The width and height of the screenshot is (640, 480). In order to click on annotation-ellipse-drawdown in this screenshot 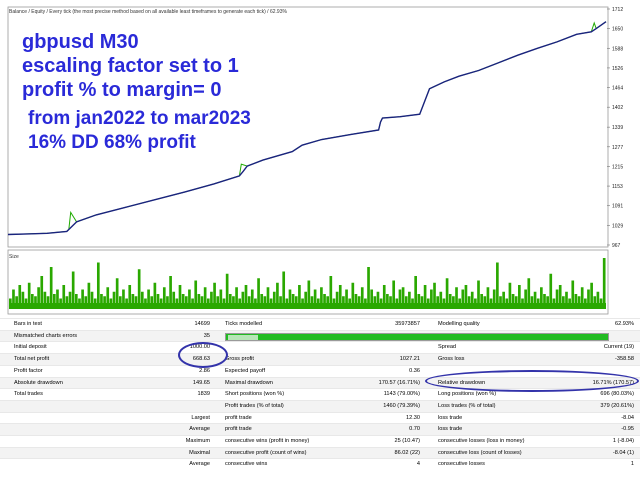, I will do `click(532, 381)`.